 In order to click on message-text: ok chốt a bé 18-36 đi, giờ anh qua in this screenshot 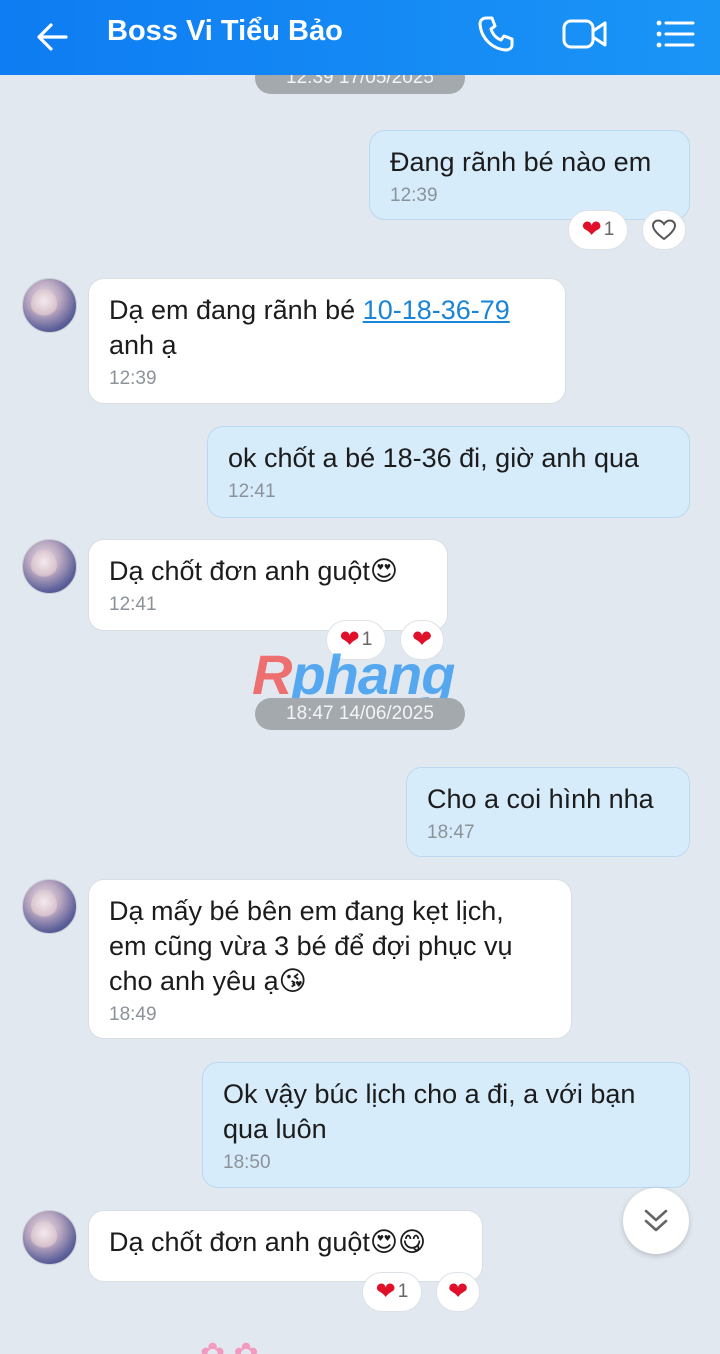, I will do `click(433, 458)`.